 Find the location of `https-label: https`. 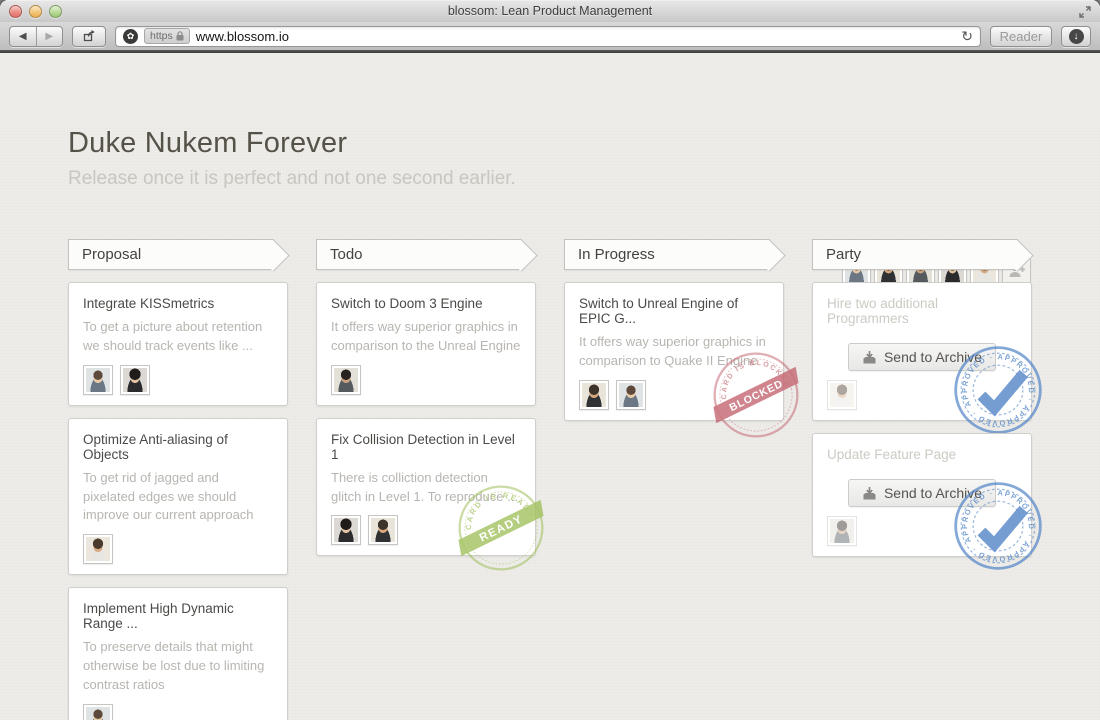

https-label: https is located at coordinates (161, 36).